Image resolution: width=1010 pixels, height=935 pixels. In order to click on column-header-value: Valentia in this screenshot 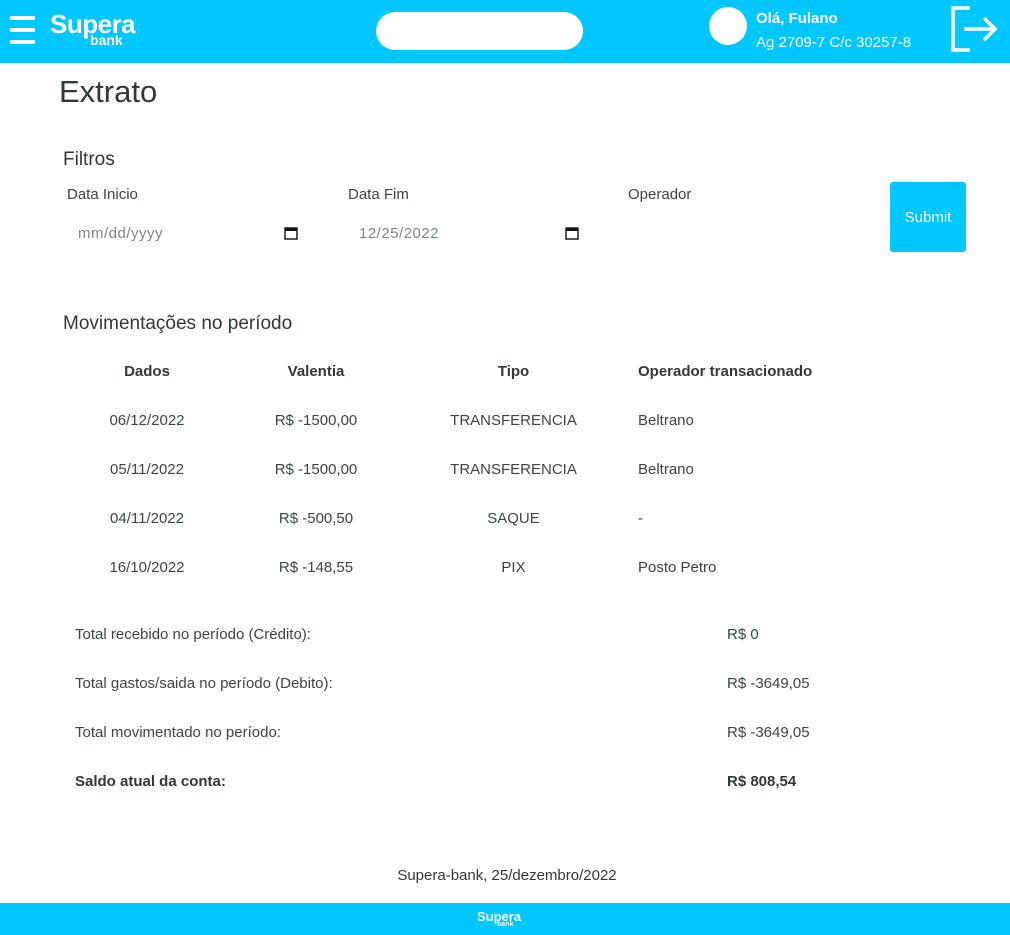, I will do `click(316, 371)`.